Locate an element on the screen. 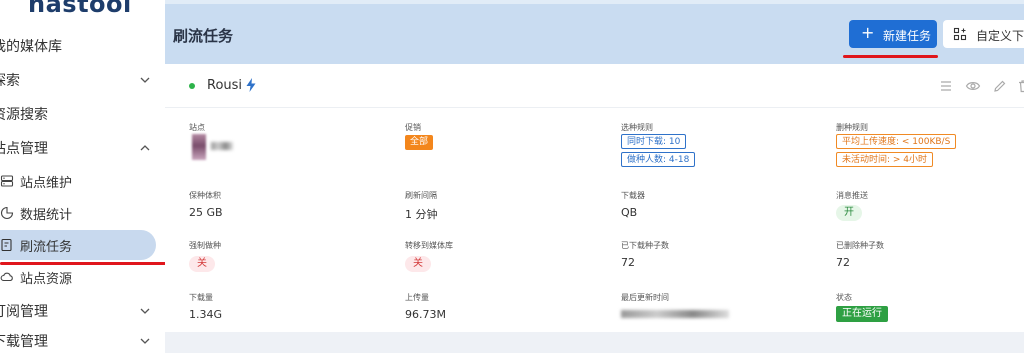 The height and width of the screenshot is (353, 1024). field-label-notify: 消息推送 is located at coordinates (852, 195).